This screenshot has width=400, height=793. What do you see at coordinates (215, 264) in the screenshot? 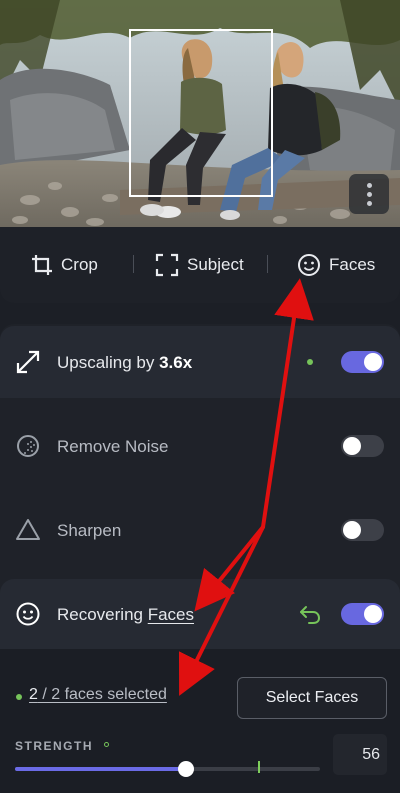
I see `subject-label: Subject` at bounding box center [215, 264].